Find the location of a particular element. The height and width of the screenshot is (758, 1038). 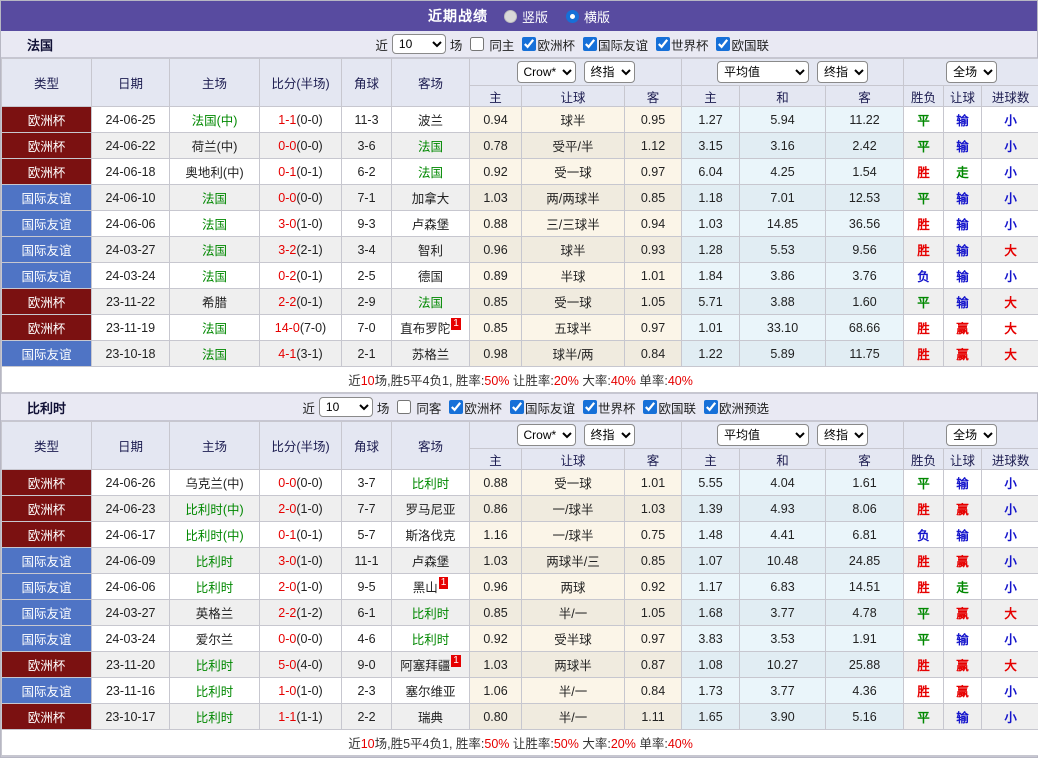

corners-cell: 3-6 is located at coordinates (367, 146).